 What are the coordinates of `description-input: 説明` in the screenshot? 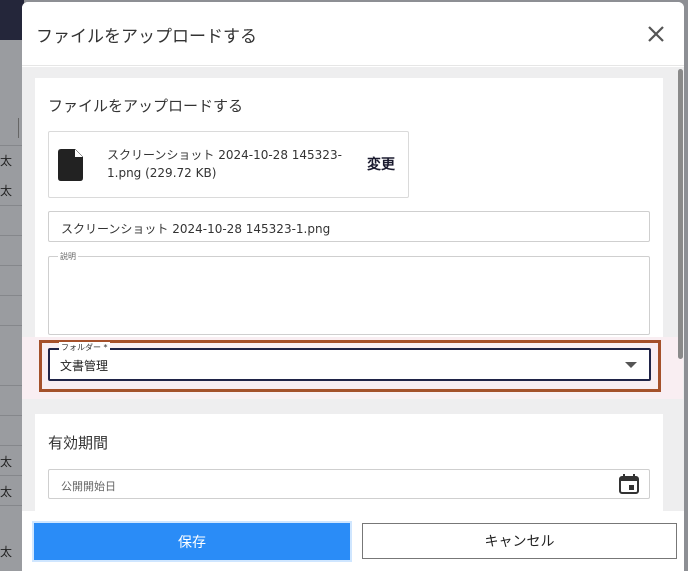 It's located at (349, 293).